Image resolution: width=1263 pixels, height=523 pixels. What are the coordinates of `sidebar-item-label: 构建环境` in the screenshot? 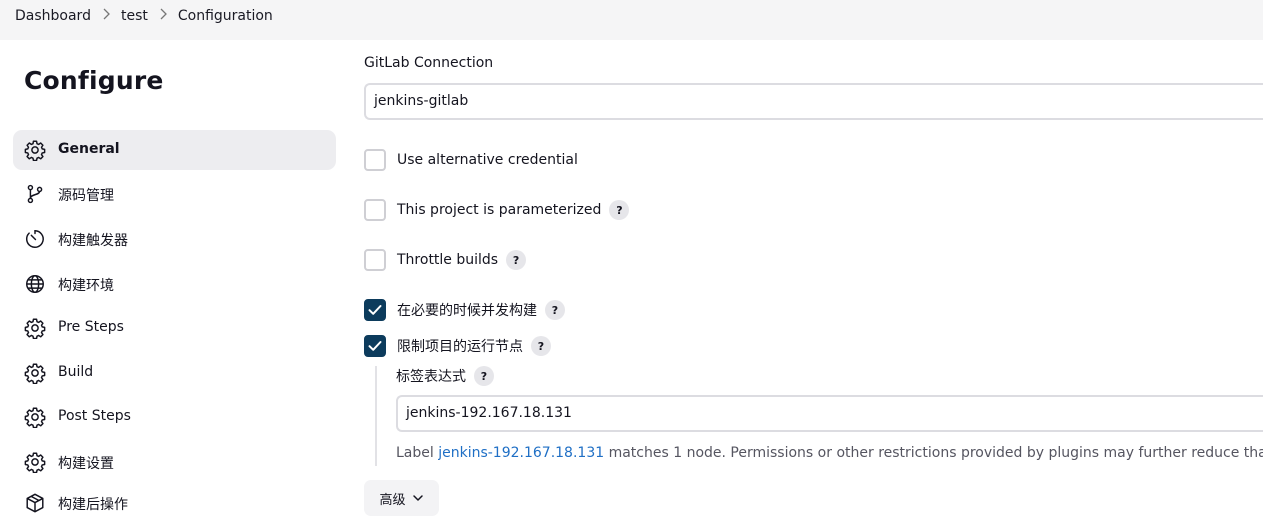 It's located at (86, 286).